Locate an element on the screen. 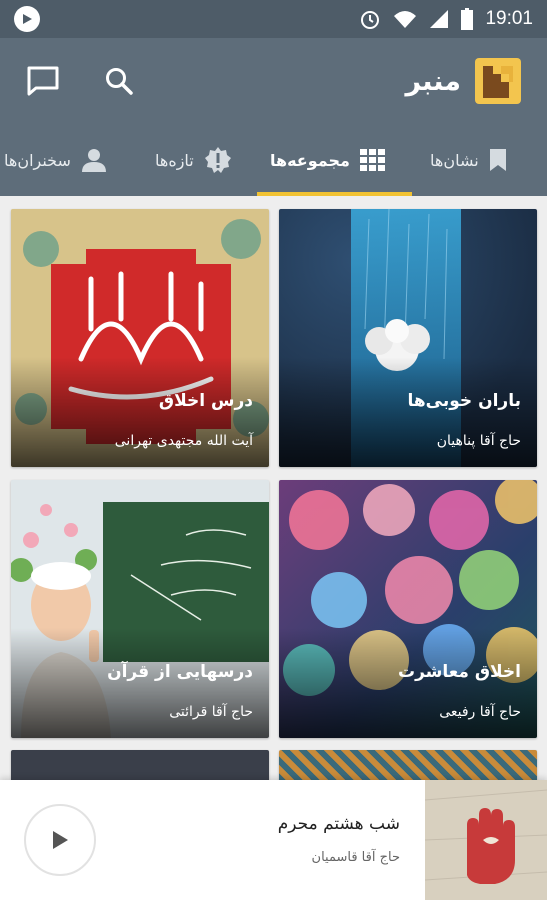  tab-new: تازه‌ها is located at coordinates (193, 160).